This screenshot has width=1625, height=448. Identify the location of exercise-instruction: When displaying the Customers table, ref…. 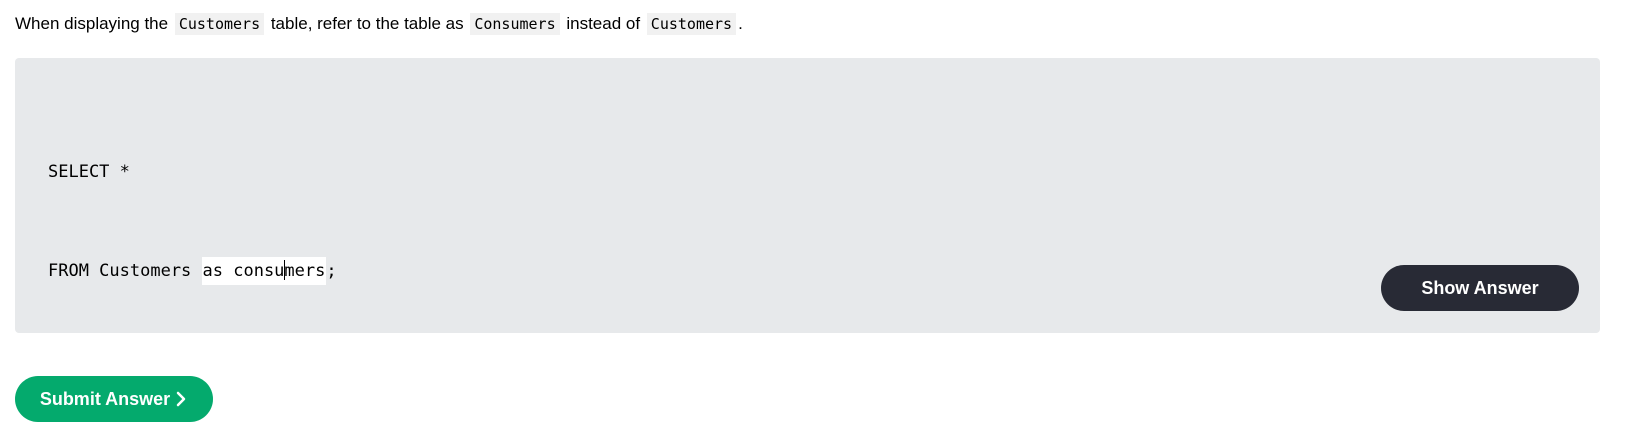
(379, 24).